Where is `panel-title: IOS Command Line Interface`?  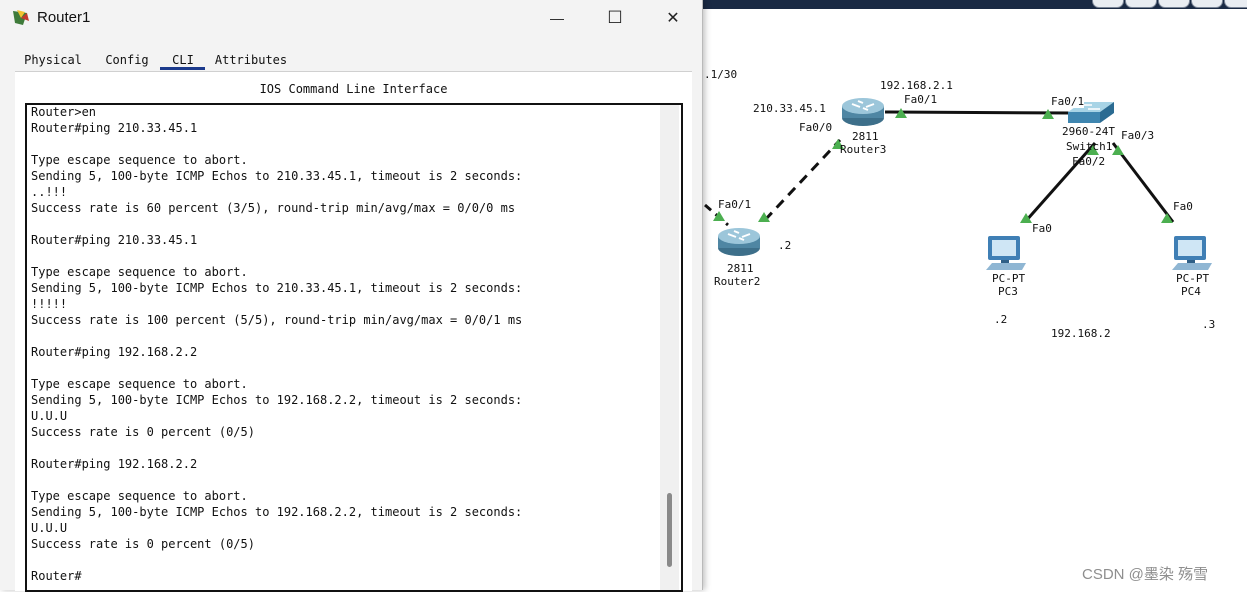 panel-title: IOS Command Line Interface is located at coordinates (353, 89).